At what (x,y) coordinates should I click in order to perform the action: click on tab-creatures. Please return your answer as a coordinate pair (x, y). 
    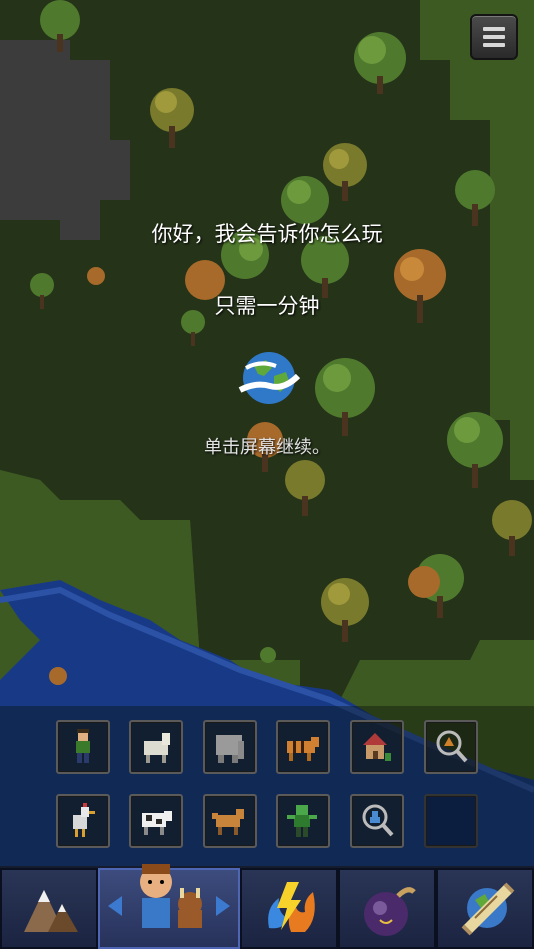
    Looking at the image, I should click on (169, 906).